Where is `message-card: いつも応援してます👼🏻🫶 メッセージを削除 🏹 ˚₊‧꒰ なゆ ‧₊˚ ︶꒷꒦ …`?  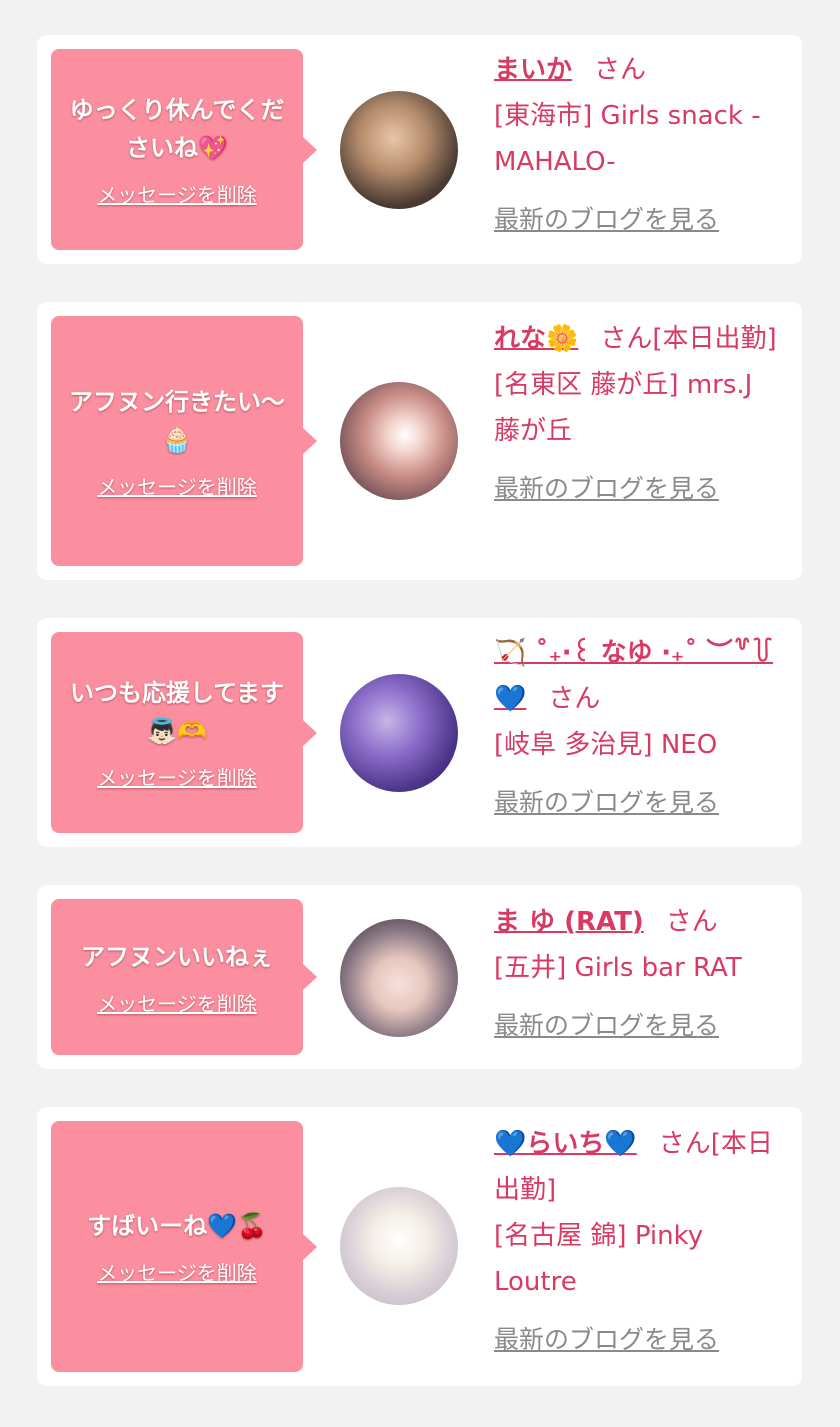
message-card: いつも応援してます👼🏻🫶 メッセージを削除 🏹 ˚₊‧꒰ なゆ ‧₊˚ ︶꒷꒦ … is located at coordinates (419, 732).